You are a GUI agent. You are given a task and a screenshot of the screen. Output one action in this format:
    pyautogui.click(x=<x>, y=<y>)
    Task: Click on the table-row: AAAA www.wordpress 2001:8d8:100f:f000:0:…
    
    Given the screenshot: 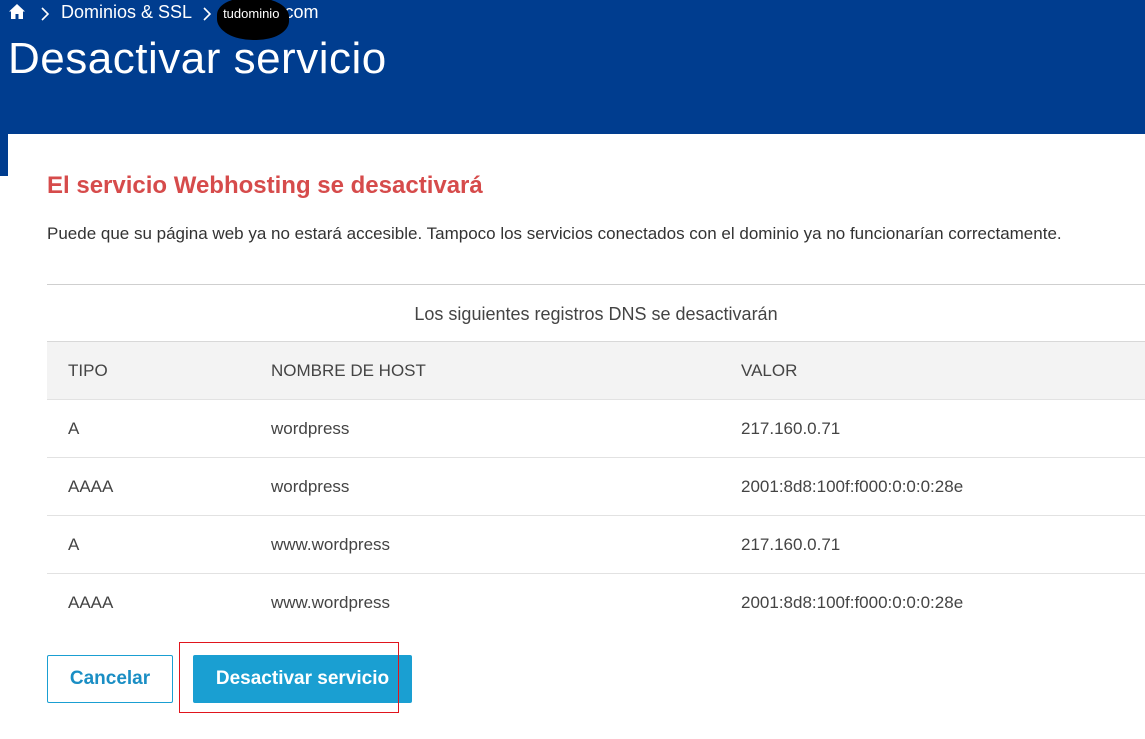 What is the action you would take?
    pyautogui.click(x=596, y=602)
    